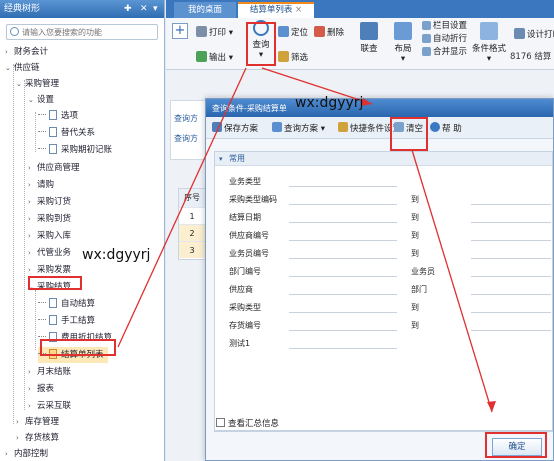 This screenshot has width=554, height=461. I want to click on annotation-box-query, so click(261, 44).